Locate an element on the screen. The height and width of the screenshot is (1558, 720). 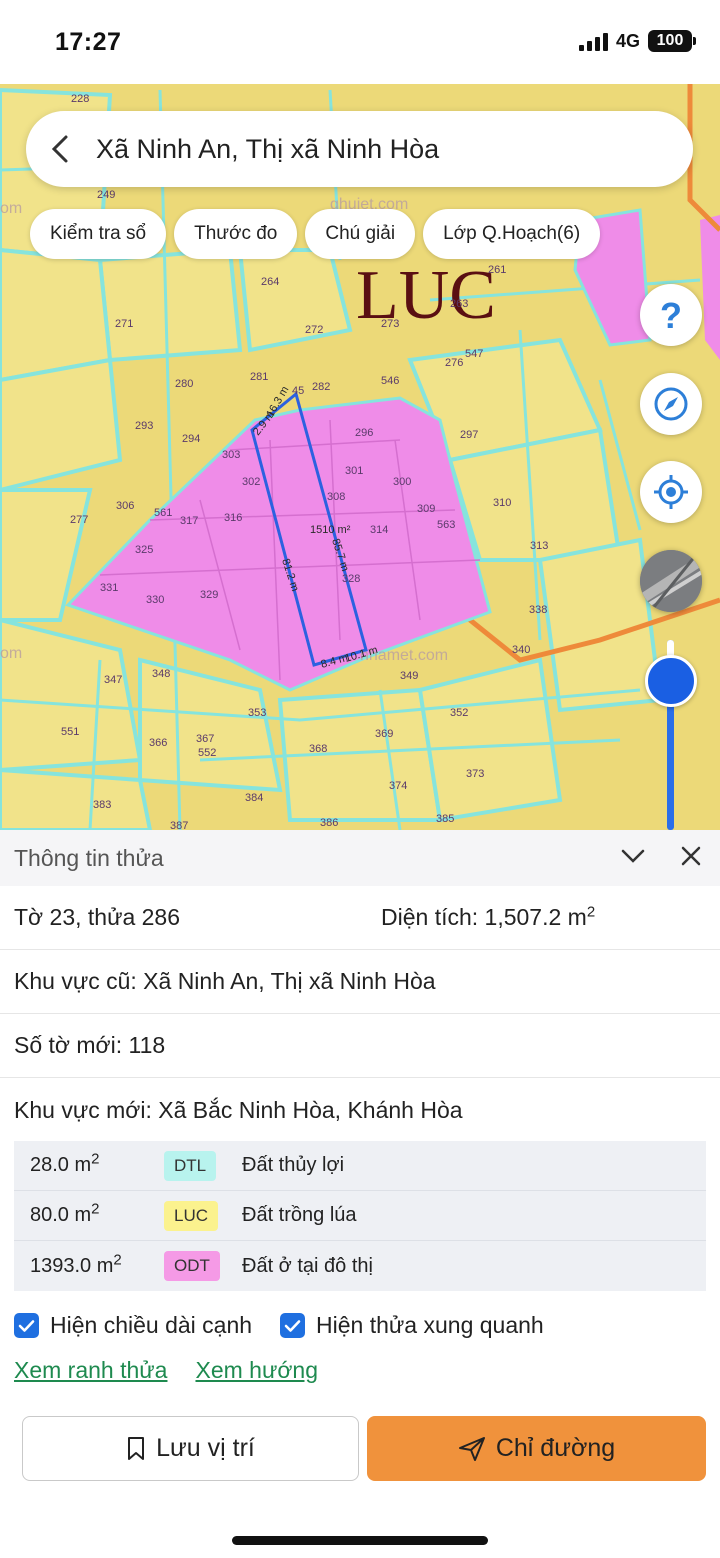
parcel-number: 384 is located at coordinates (254, 798).